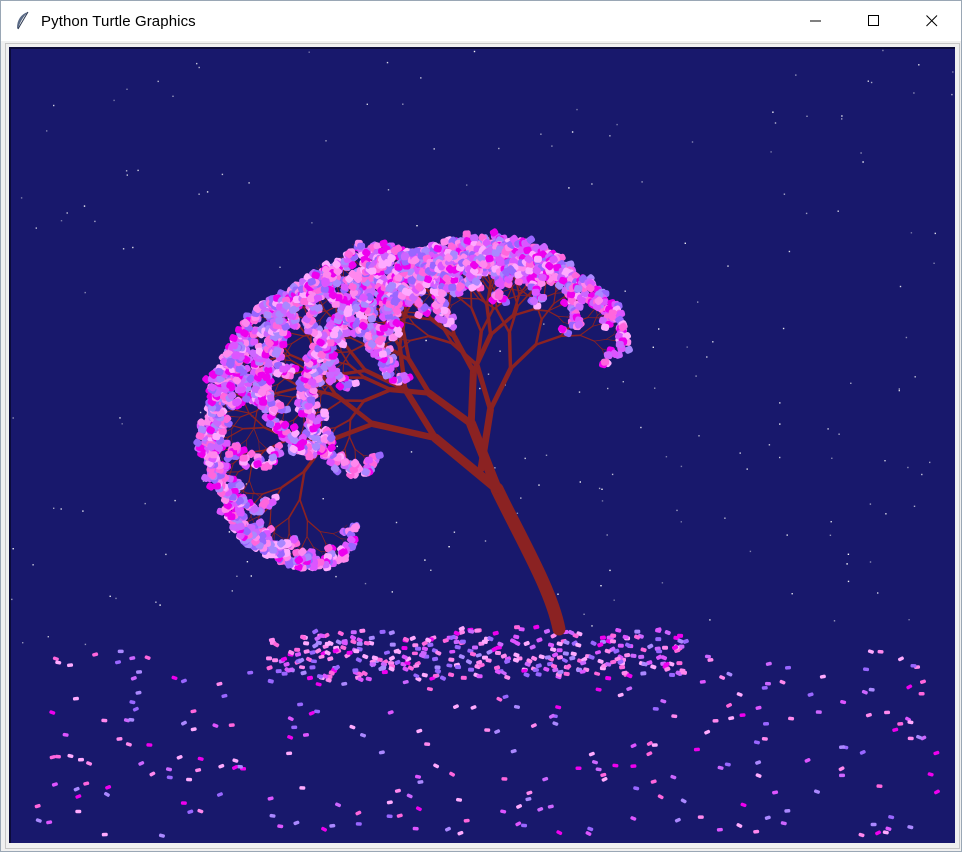 The image size is (962, 852). Describe the element at coordinates (874, 21) in the screenshot. I see `maximize-button` at that location.